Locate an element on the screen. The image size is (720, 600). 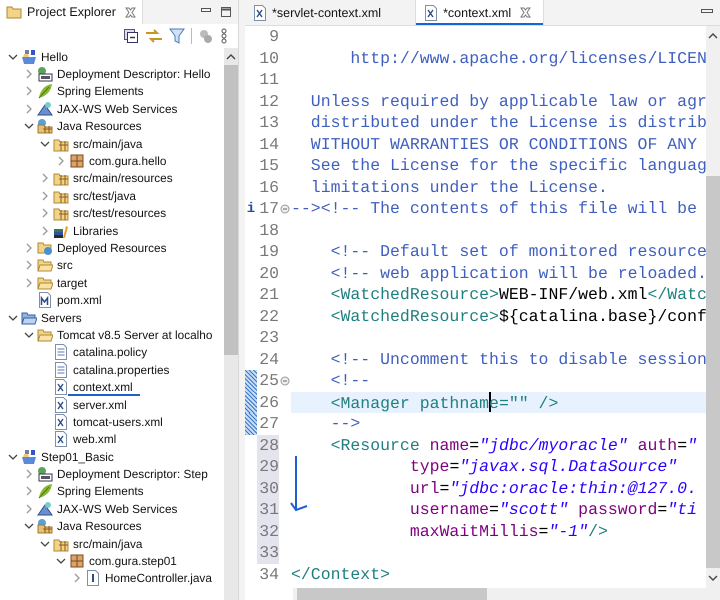
maximize-icon is located at coordinates (226, 12).